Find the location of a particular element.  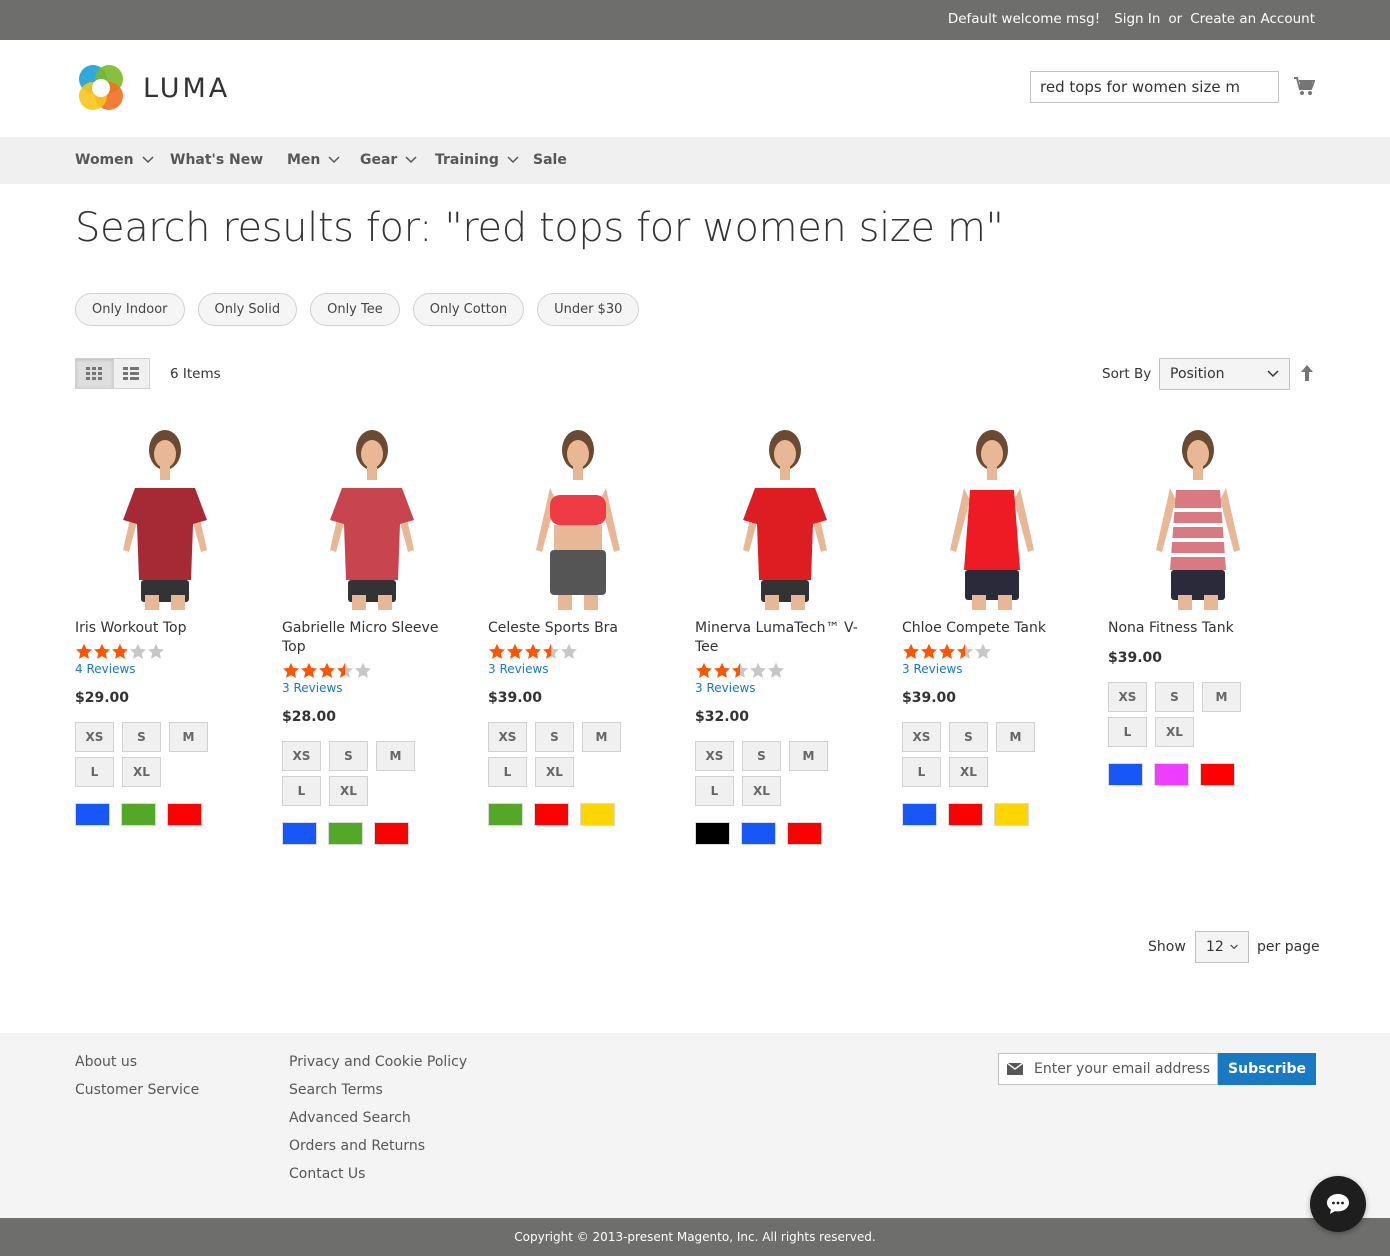

chip-only-indoor: Only Indoor is located at coordinates (130, 309).